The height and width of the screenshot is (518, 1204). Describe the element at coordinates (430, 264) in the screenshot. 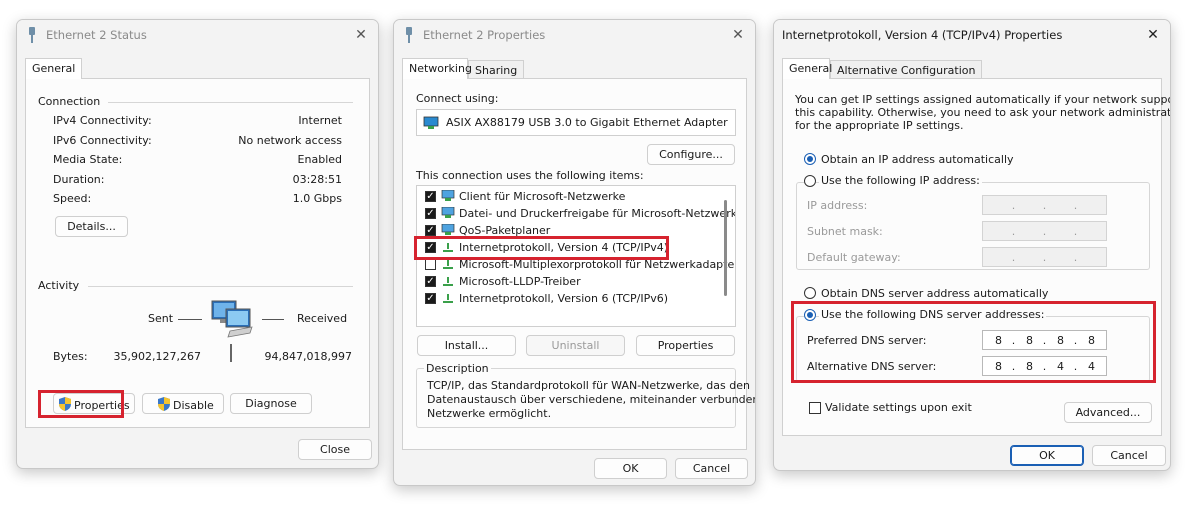

I see `item-checkbox` at that location.